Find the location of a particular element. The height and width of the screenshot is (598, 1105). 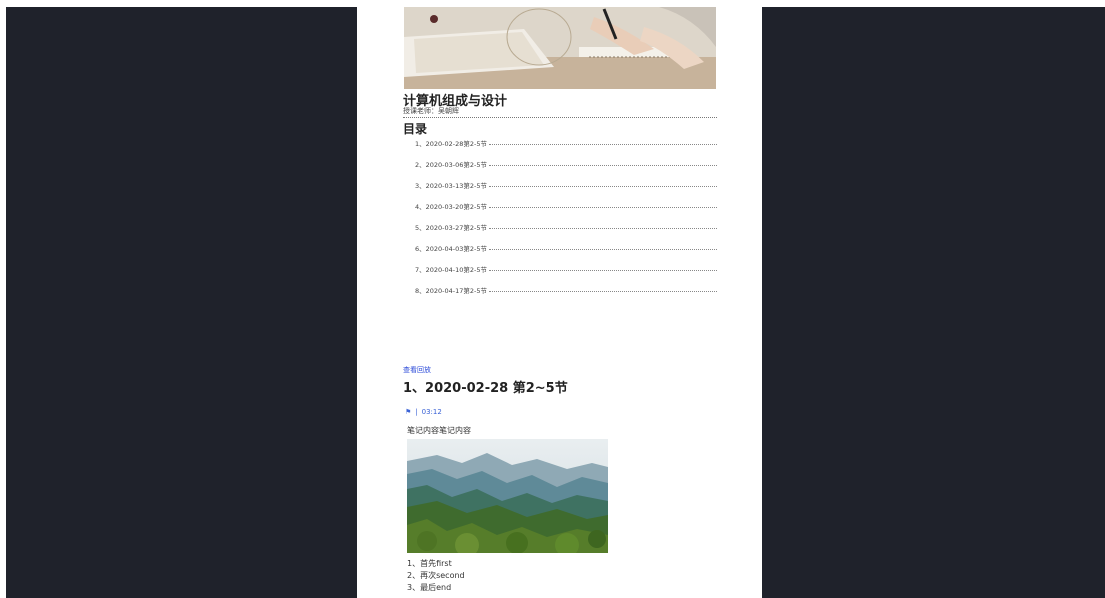

toc-item-label: 8、2020-04-17第2-5节 is located at coordinates (451, 291).